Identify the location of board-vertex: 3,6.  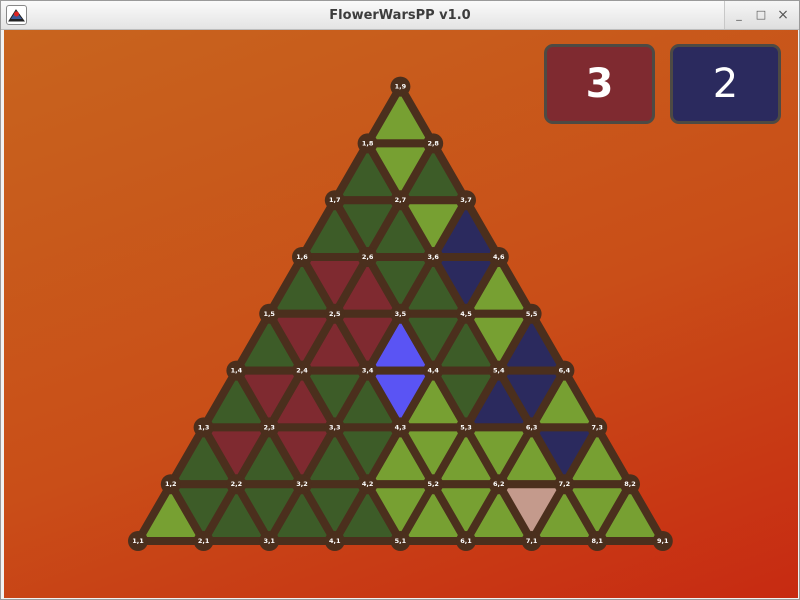
(433, 257).